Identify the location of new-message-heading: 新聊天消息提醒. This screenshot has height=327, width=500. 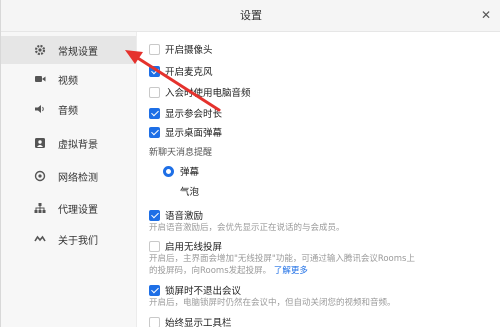
(181, 153).